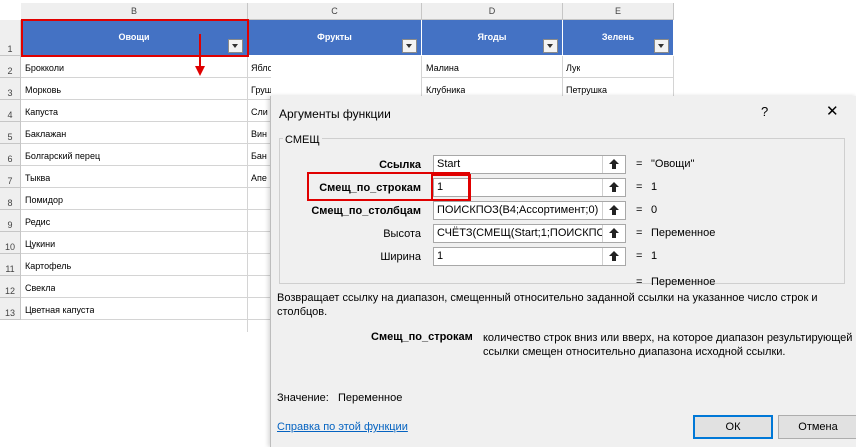 This screenshot has height=447, width=856. Describe the element at coordinates (10, 67) in the screenshot. I see `row-header-2: 2` at that location.